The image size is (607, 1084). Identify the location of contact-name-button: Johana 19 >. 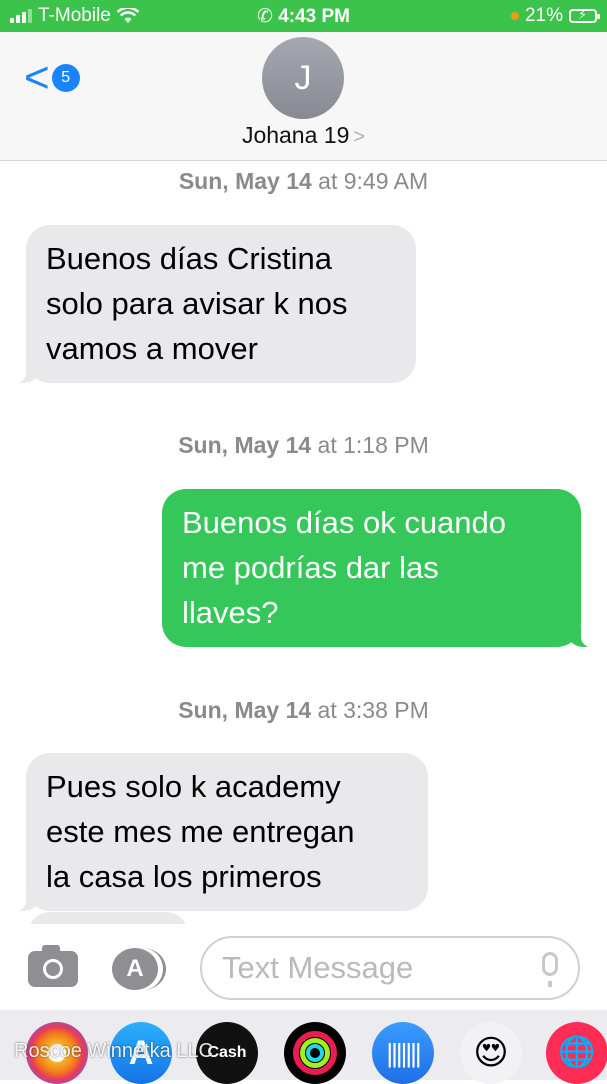
(303, 135).